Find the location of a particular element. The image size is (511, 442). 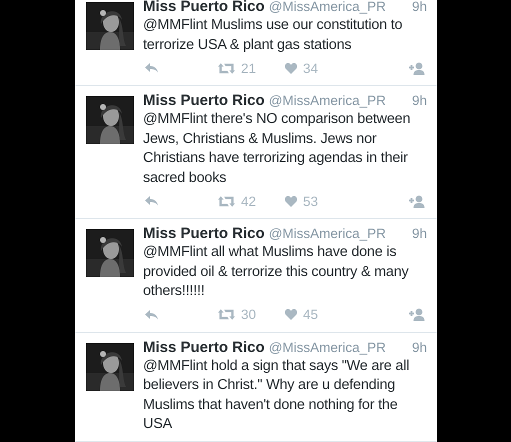

like-count: 45 is located at coordinates (310, 314).